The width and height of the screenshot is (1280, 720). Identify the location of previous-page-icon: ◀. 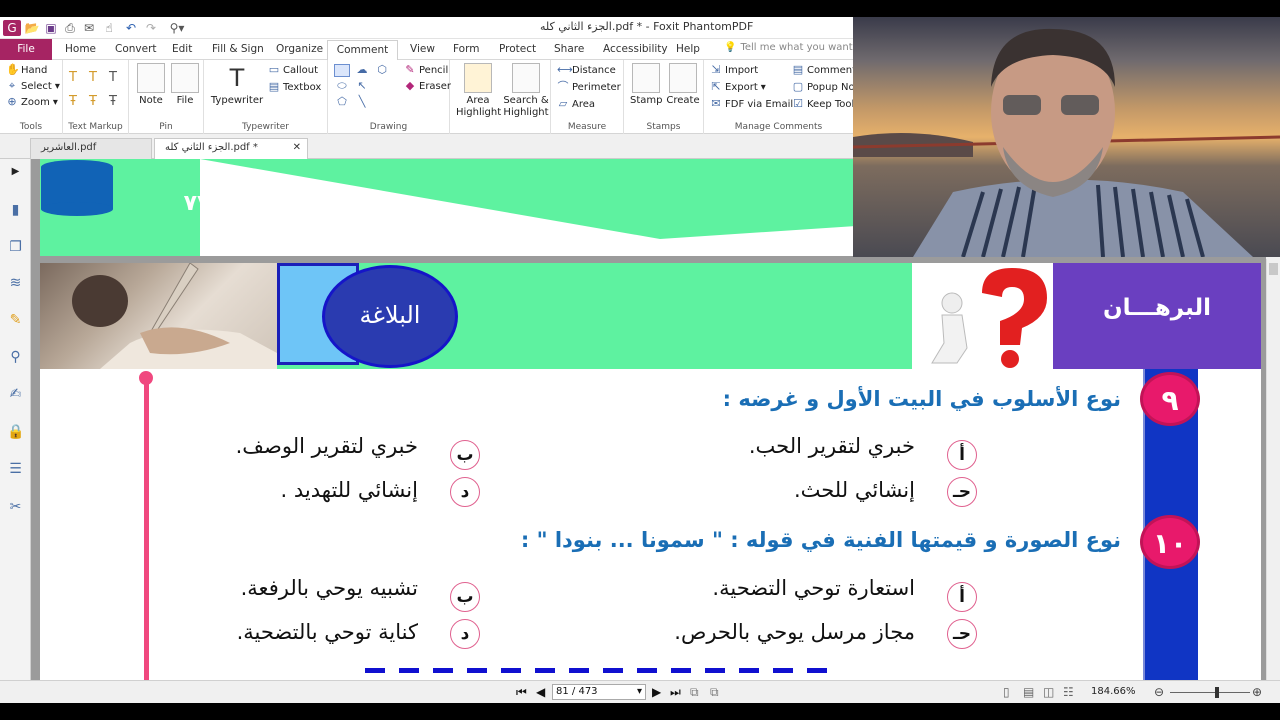
(540, 692).